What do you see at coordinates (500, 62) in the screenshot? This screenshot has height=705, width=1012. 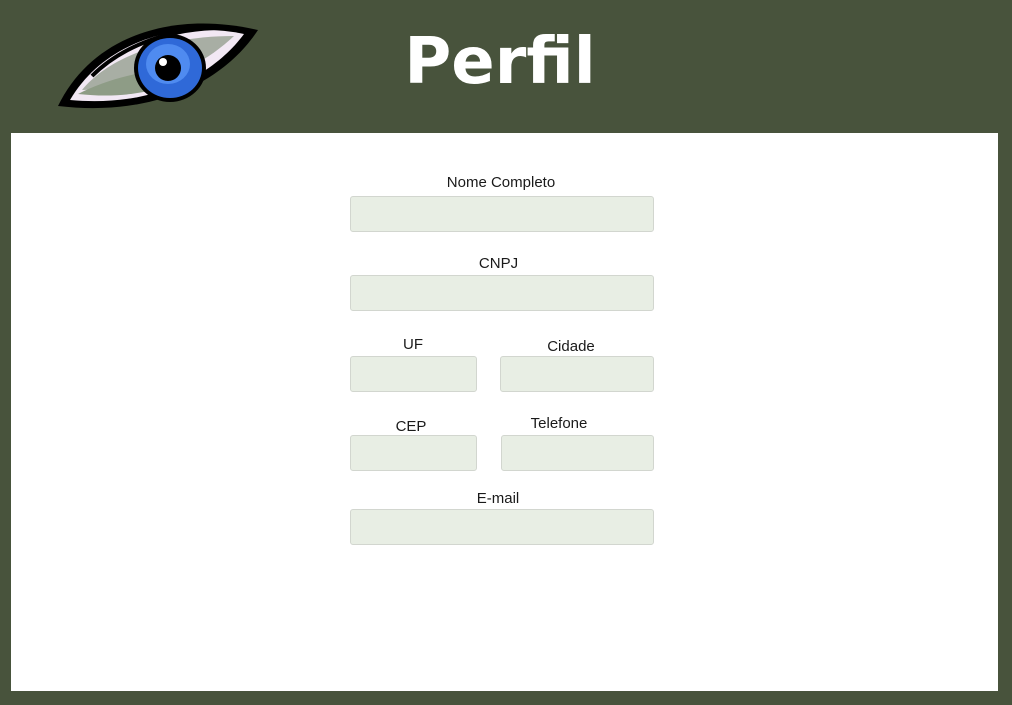 I see `page-title: Perfil` at bounding box center [500, 62].